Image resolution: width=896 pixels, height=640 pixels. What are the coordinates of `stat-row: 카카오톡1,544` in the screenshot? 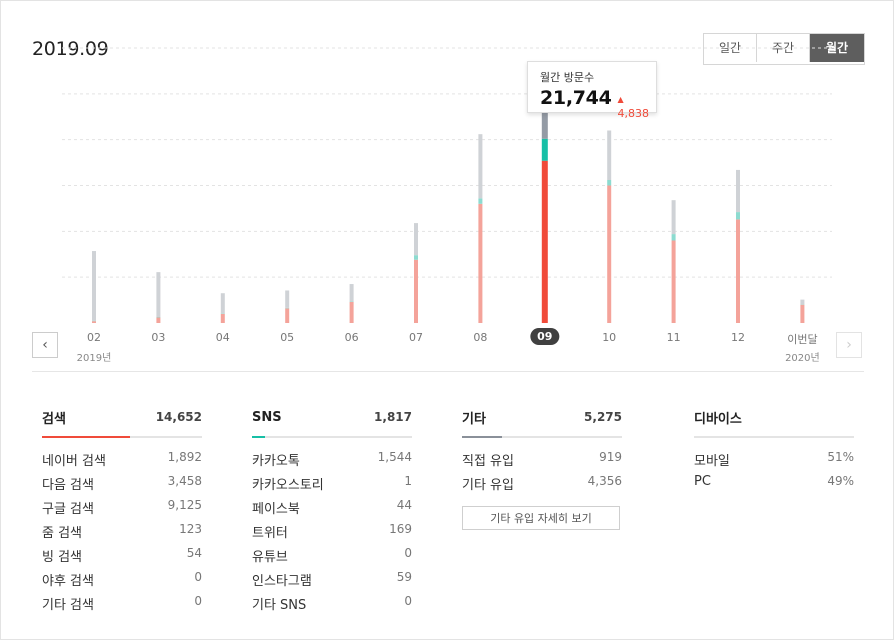 It's located at (332, 462).